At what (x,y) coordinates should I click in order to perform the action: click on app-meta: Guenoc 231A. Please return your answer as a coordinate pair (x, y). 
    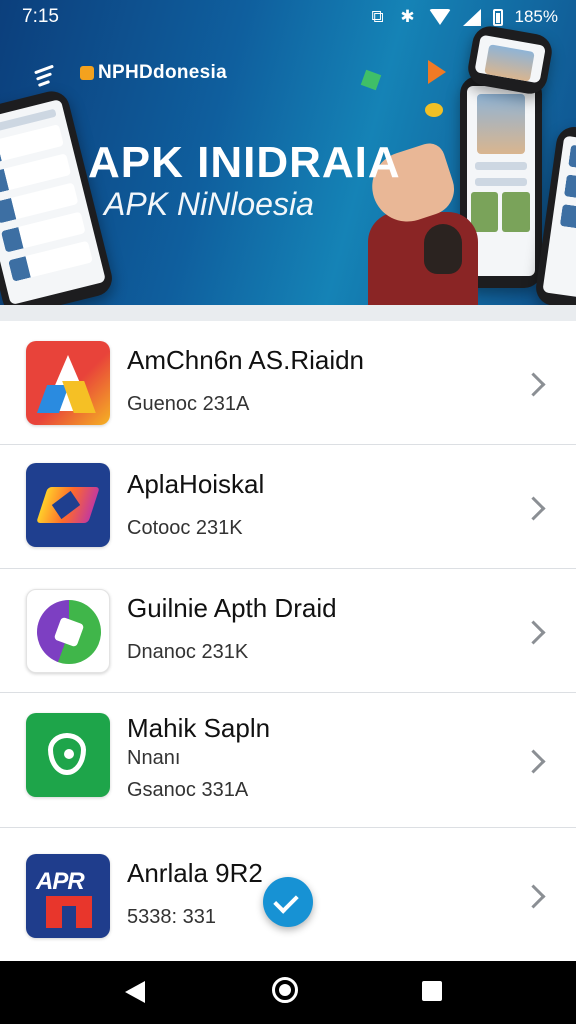
    Looking at the image, I should click on (188, 404).